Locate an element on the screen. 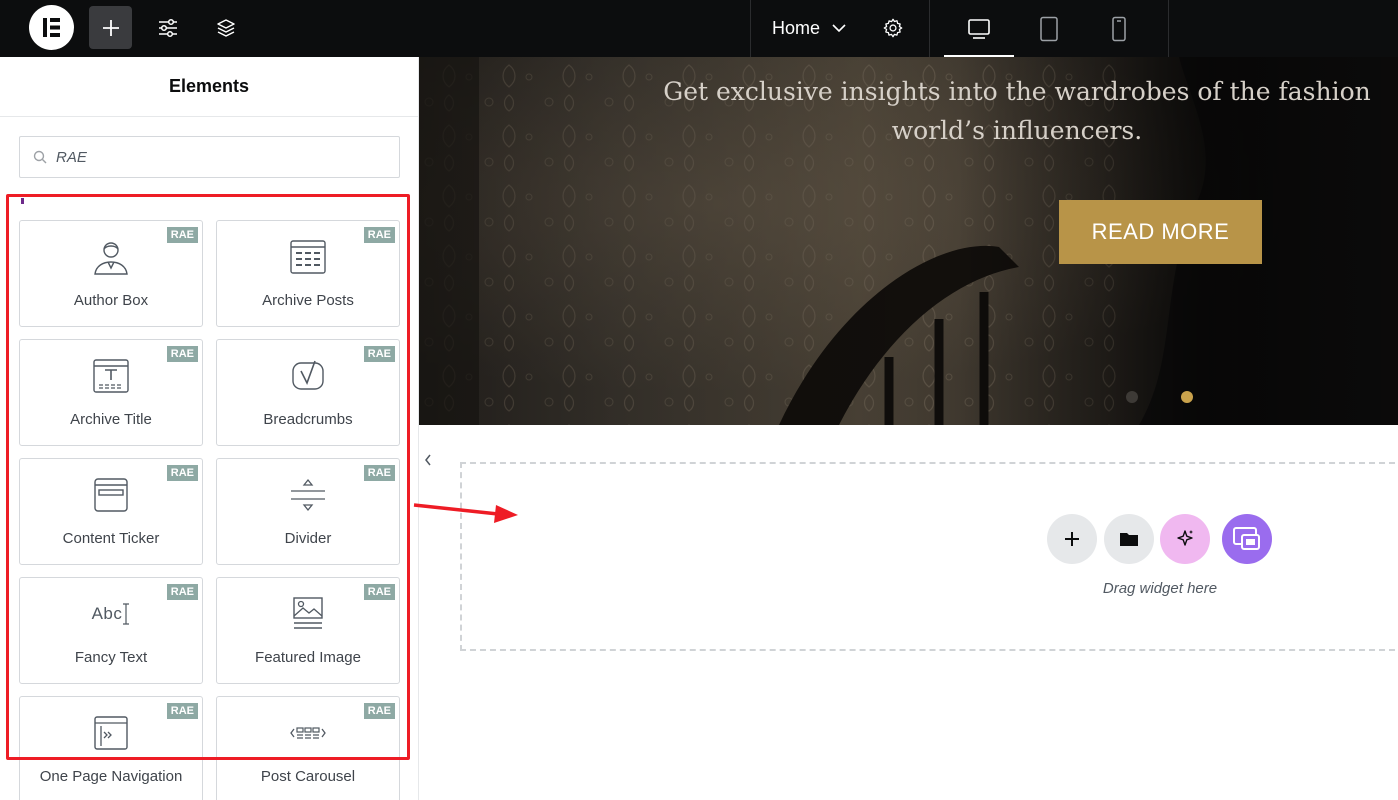 The width and height of the screenshot is (1398, 800). tablet-view-button is located at coordinates (1049, 28).